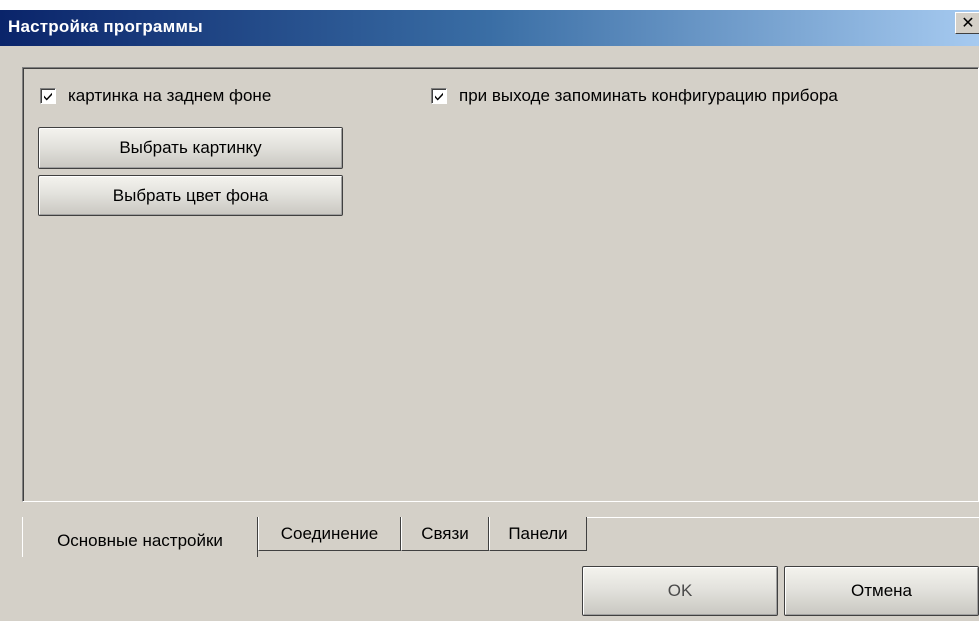 This screenshot has height=621, width=979. I want to click on remember-config-checkbox, so click(439, 96).